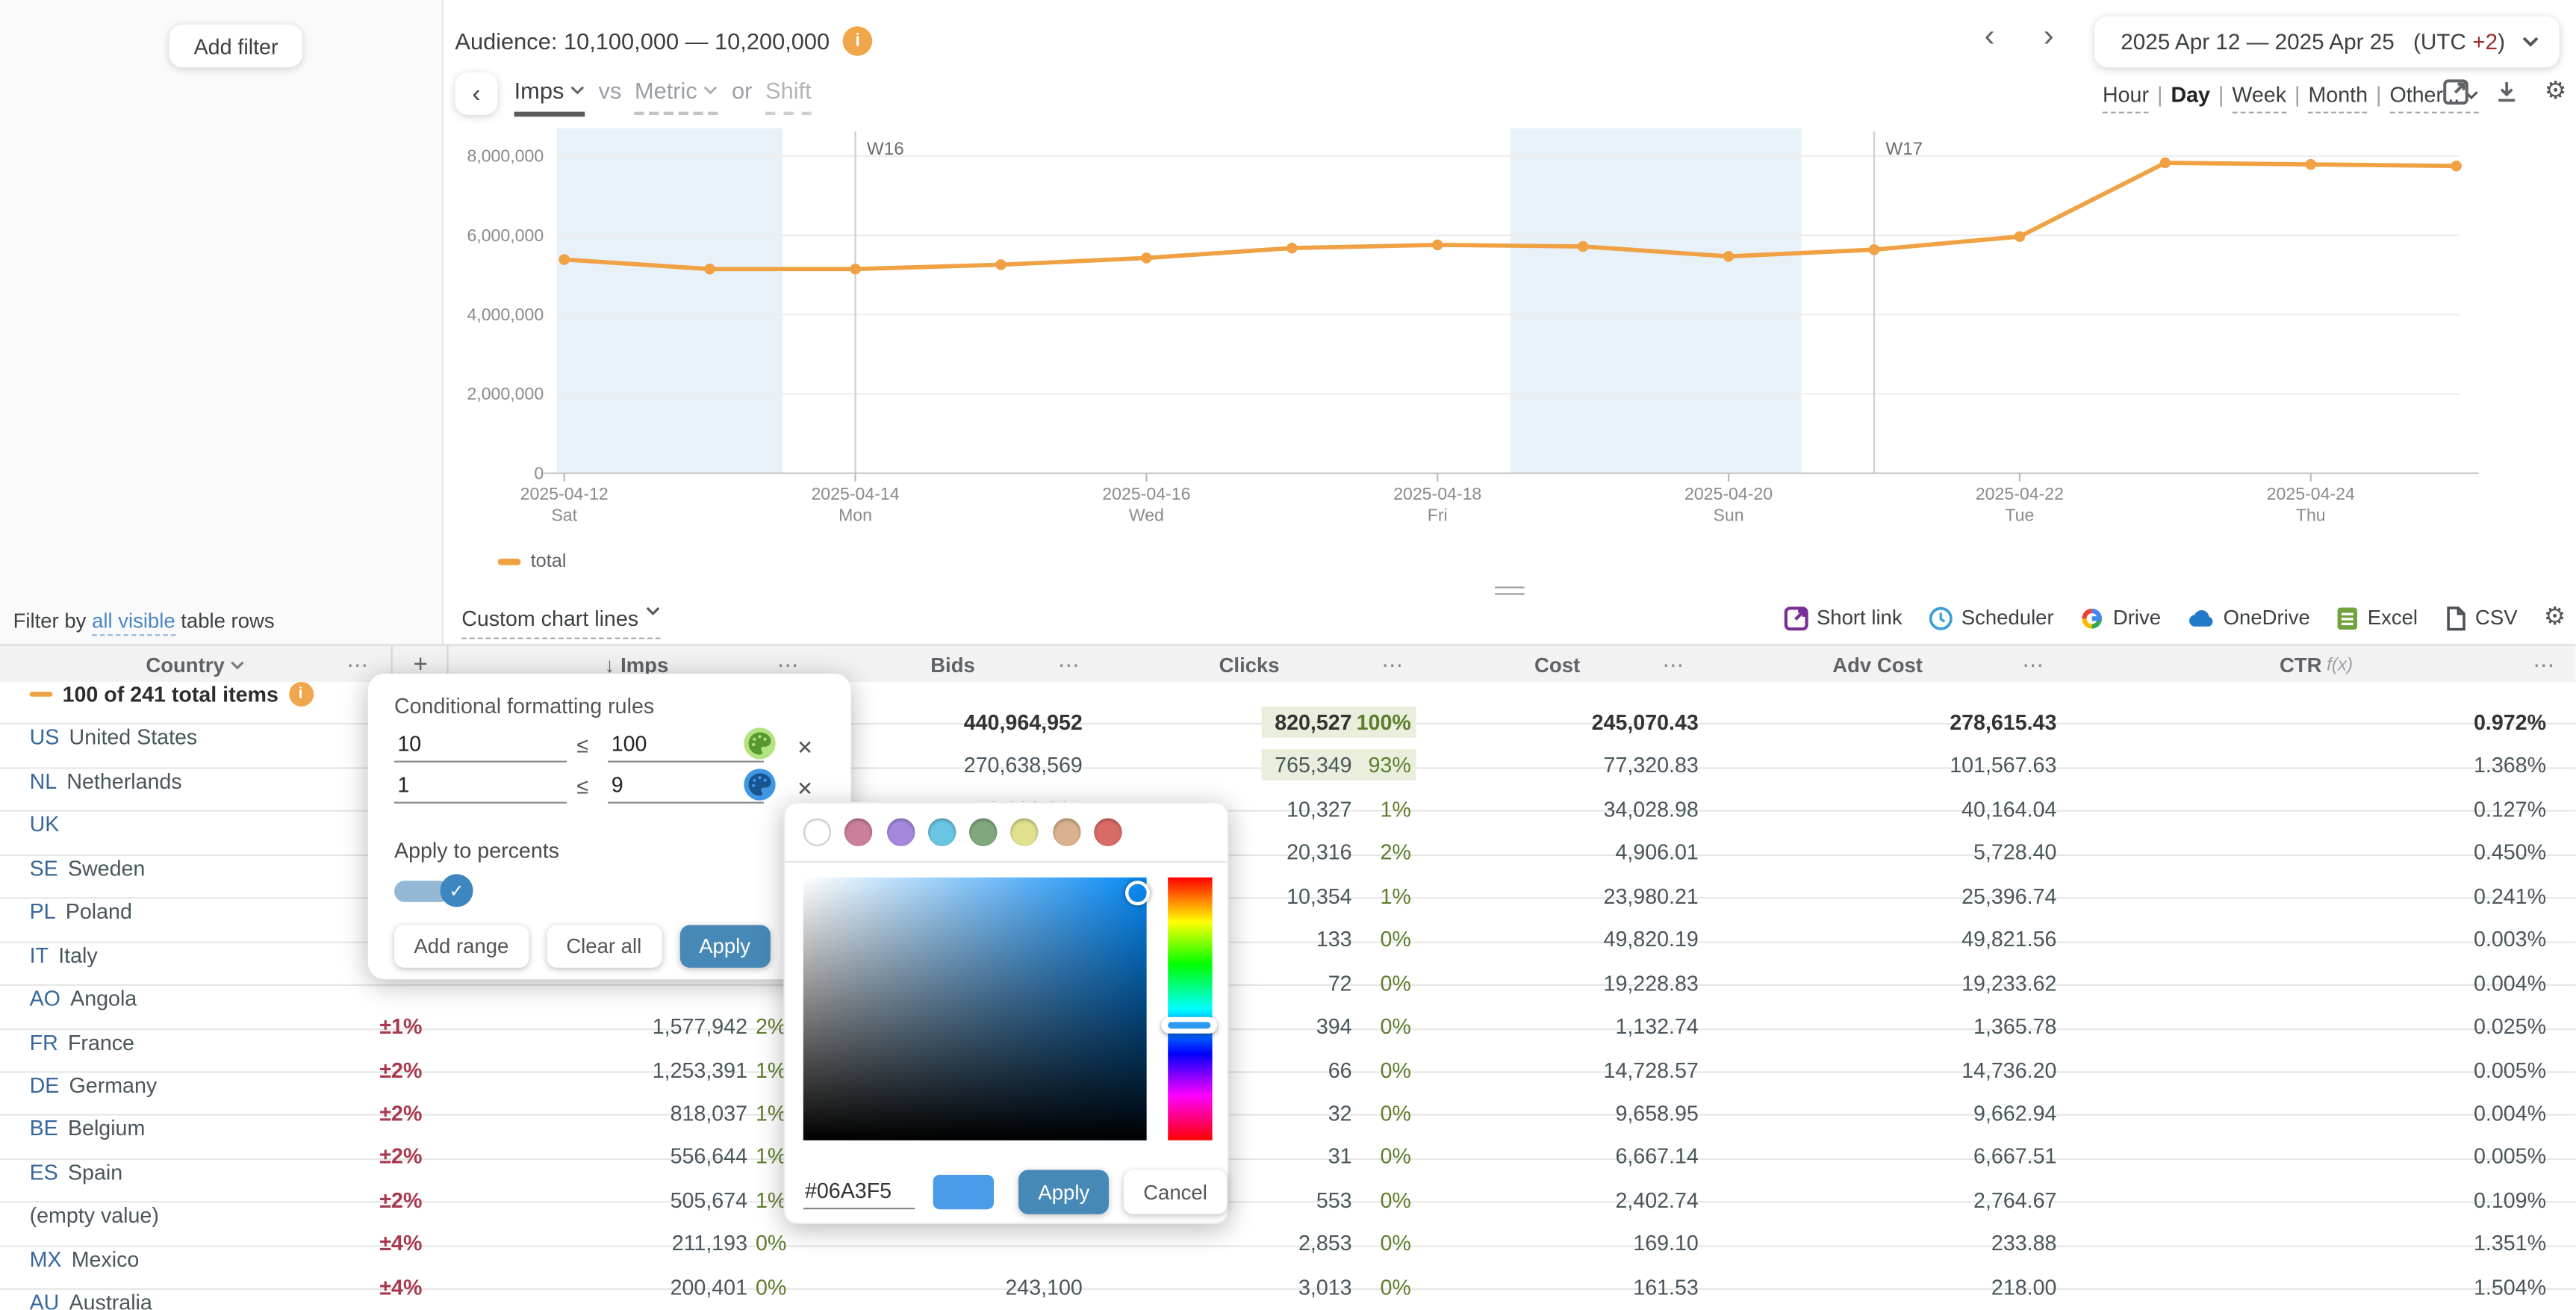  Describe the element at coordinates (461, 946) in the screenshot. I see `add-range-button: Add range` at that location.